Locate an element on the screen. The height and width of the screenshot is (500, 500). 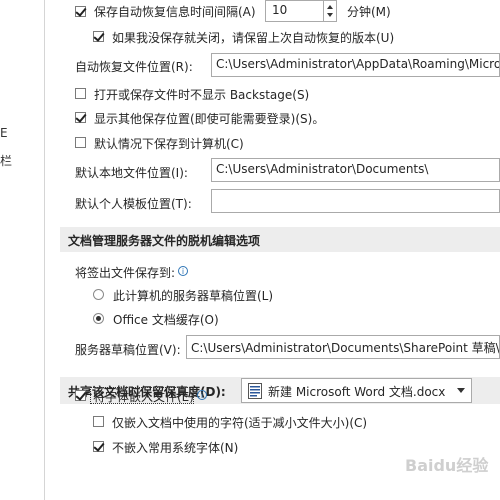
embed-fonts-label: 将字体嵌入文件(E) is located at coordinates (143, 397).